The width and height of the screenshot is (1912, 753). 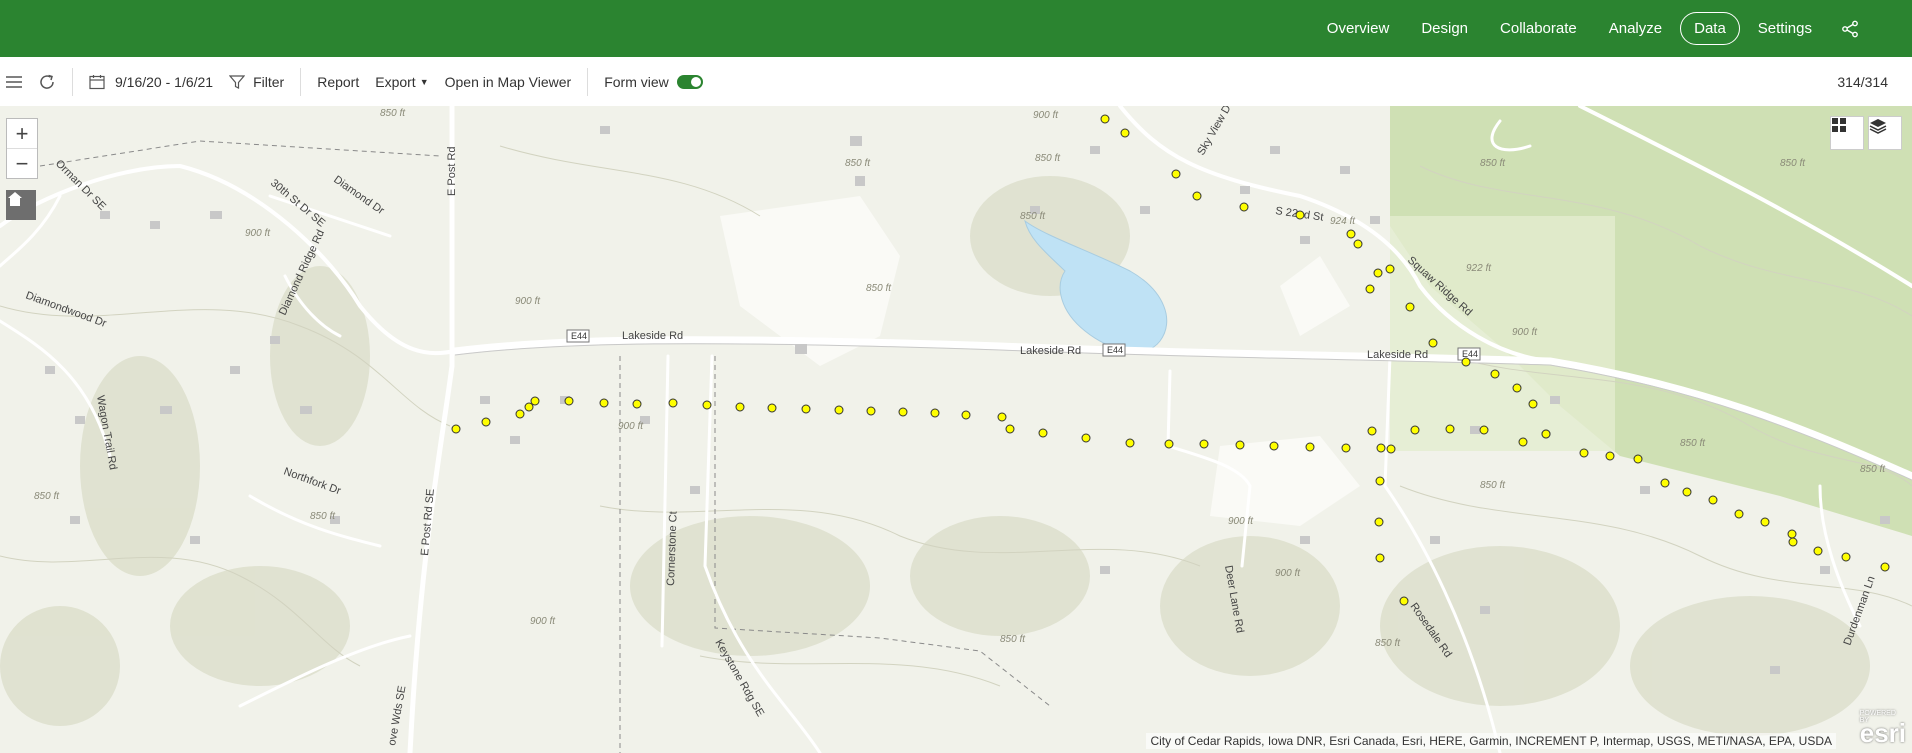 I want to click on share-button, so click(x=1850, y=29).